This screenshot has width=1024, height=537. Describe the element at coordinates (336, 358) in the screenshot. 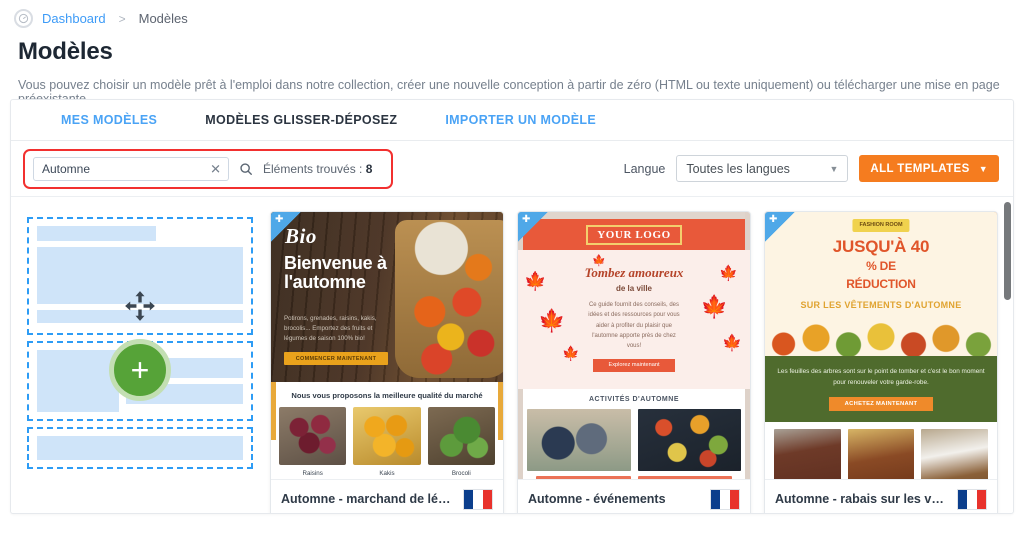

I see `preview-cta-button: COMMENCER MAINTENANT` at that location.